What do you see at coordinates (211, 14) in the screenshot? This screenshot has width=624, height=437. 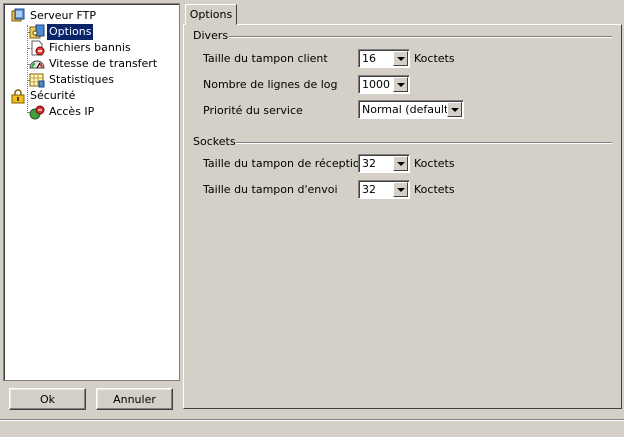 I see `tab-options: Options` at bounding box center [211, 14].